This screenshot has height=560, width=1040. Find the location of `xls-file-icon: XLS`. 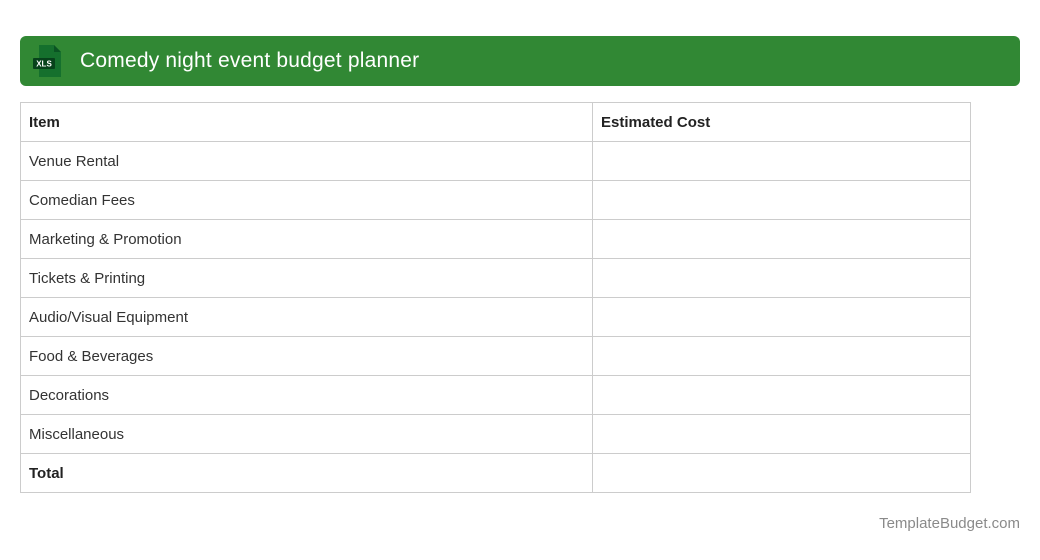

xls-file-icon: XLS is located at coordinates (47, 61).